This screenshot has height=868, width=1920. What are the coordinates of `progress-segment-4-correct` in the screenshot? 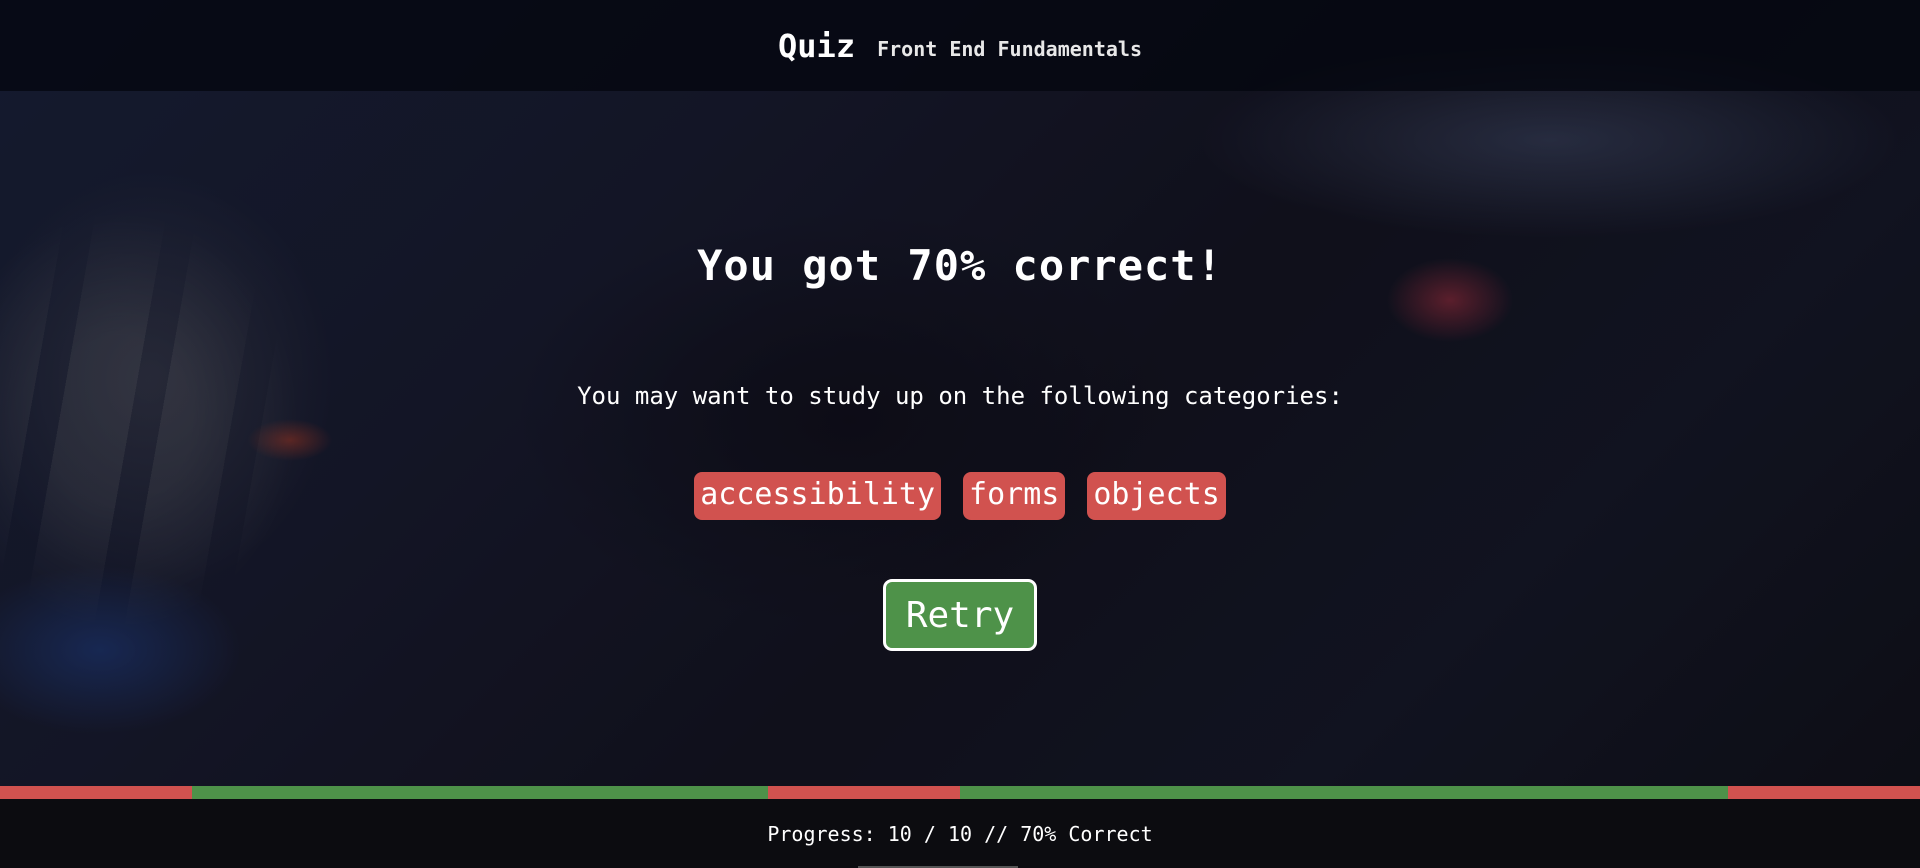 It's located at (672, 792).